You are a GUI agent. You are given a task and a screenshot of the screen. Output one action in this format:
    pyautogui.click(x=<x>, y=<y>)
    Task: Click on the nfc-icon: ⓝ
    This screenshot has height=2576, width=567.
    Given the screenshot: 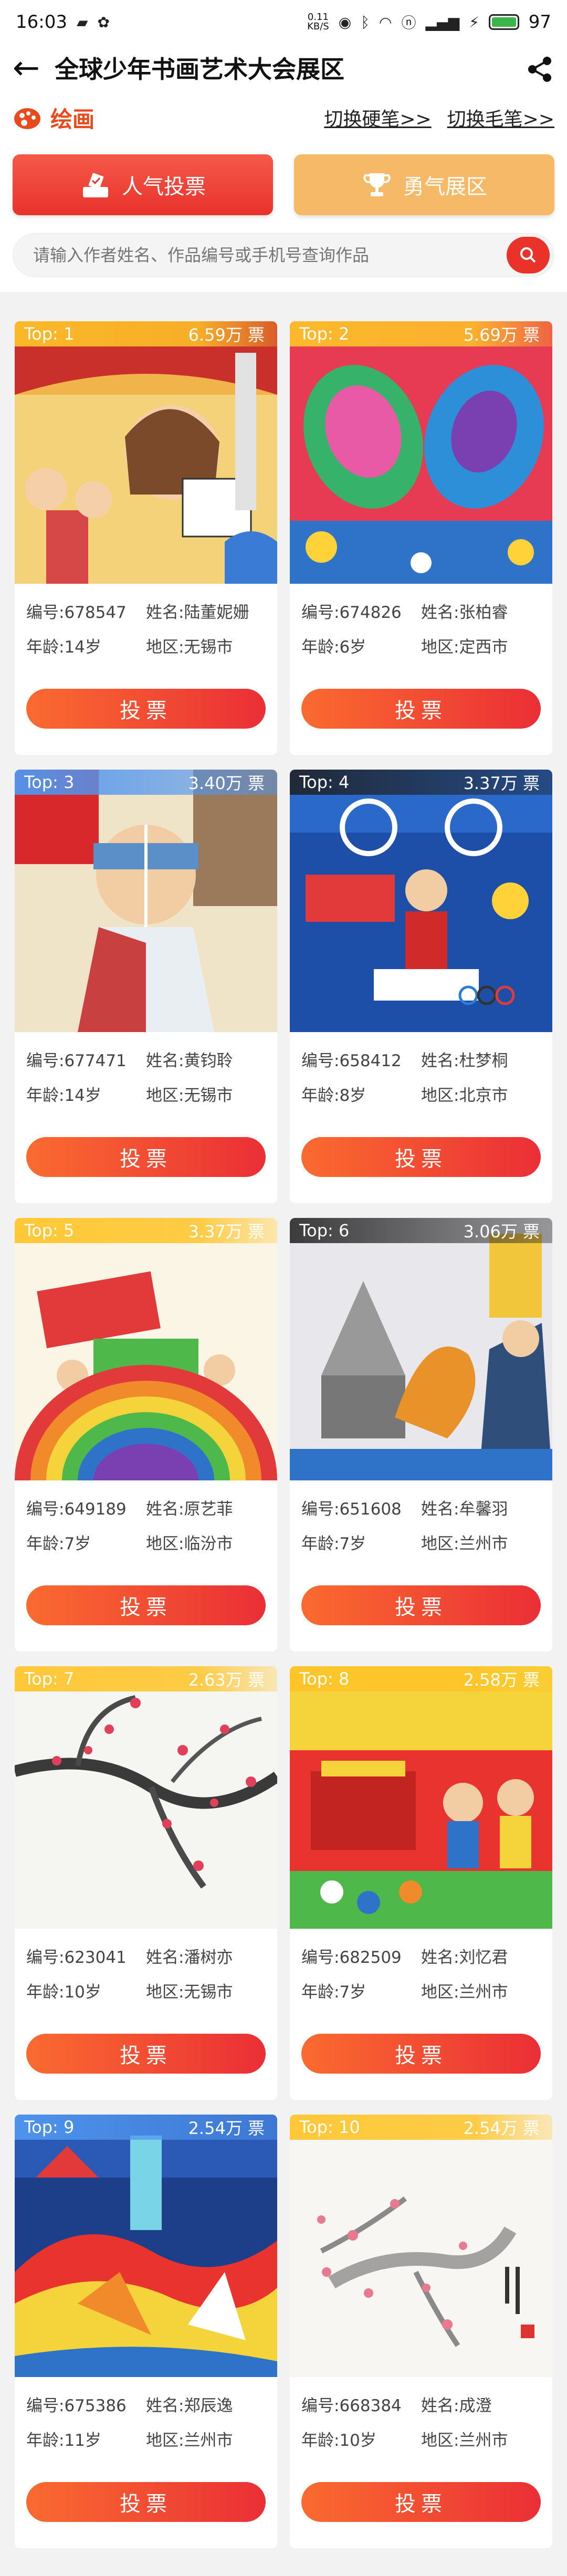 What is the action you would take?
    pyautogui.click(x=408, y=22)
    